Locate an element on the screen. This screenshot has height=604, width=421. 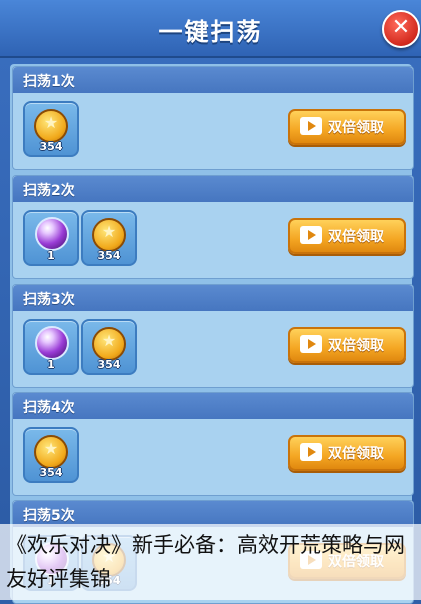
dialog-title: 一键扫荡 is located at coordinates (210, 32).